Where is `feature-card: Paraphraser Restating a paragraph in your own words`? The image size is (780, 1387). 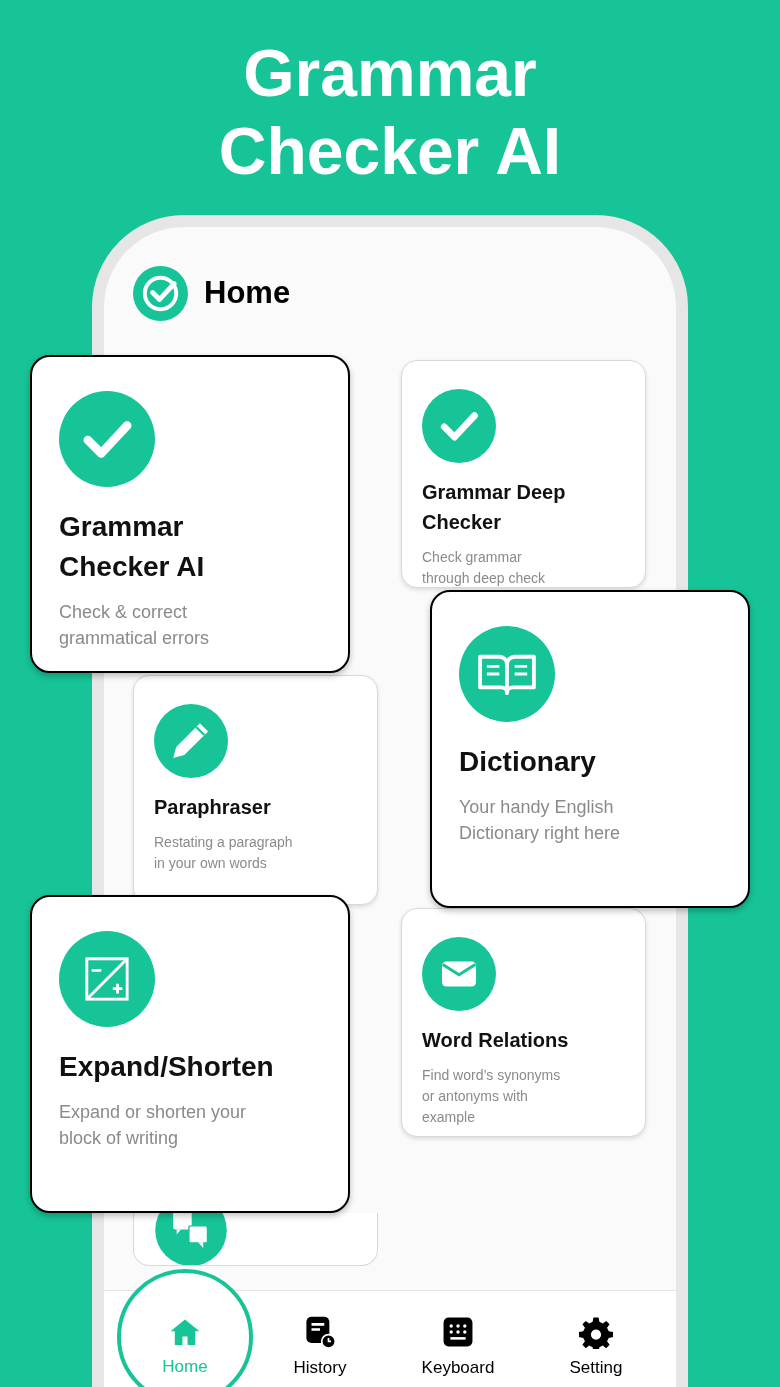
feature-card: Paraphraser Restating a paragraph in your own words is located at coordinates (255, 790).